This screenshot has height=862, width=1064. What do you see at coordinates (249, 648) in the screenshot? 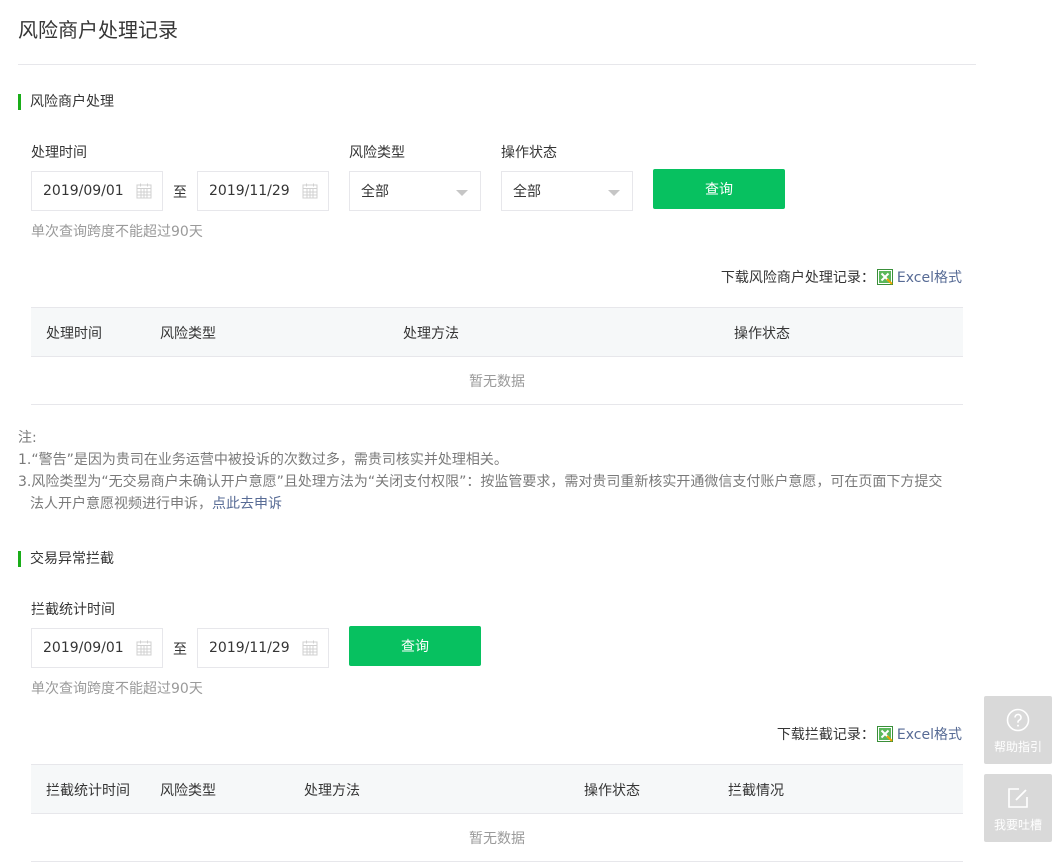
I see `interception-end-date-value: 2019/11/29` at bounding box center [249, 648].